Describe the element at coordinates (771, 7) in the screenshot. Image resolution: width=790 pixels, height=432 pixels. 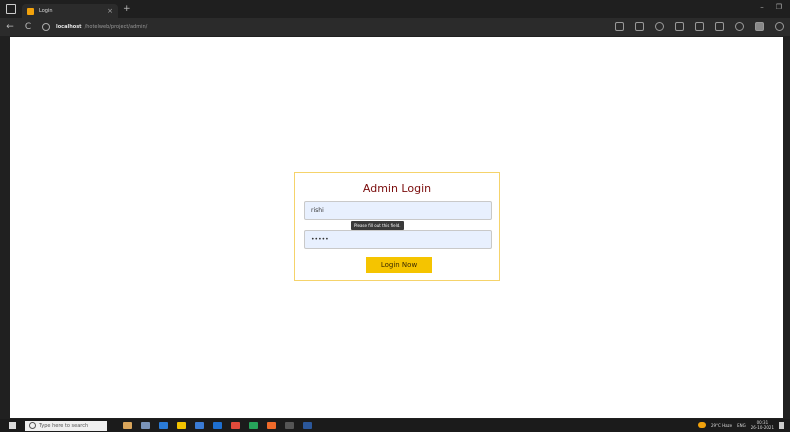
I see `window-controls: – ❐` at that location.